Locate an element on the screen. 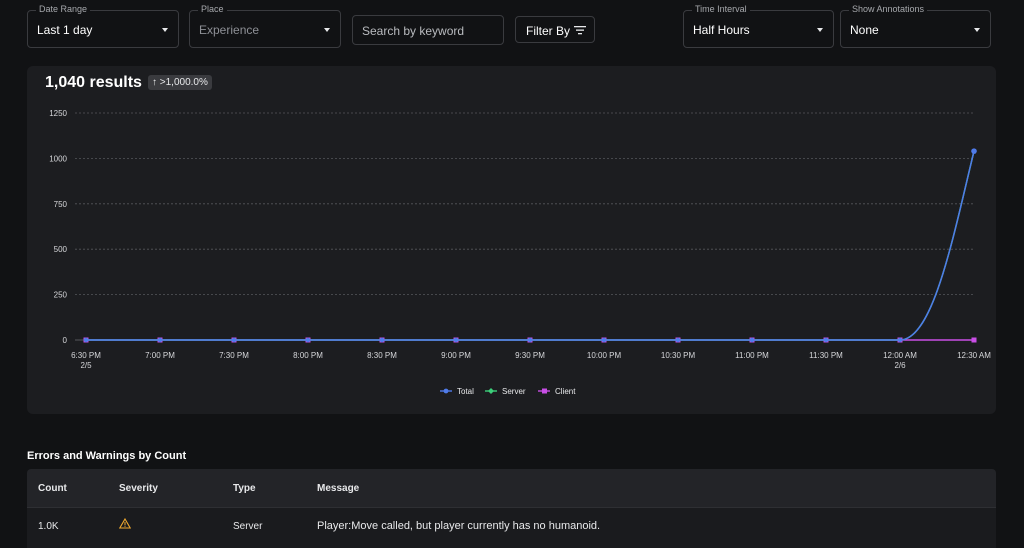 The width and height of the screenshot is (1024, 548). time-interval-value: Half Hours is located at coordinates (721, 30).